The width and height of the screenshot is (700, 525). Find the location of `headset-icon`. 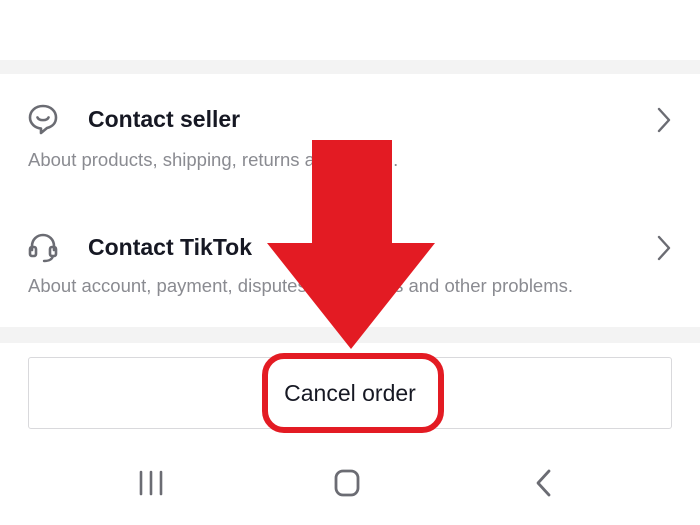

headset-icon is located at coordinates (43, 248).